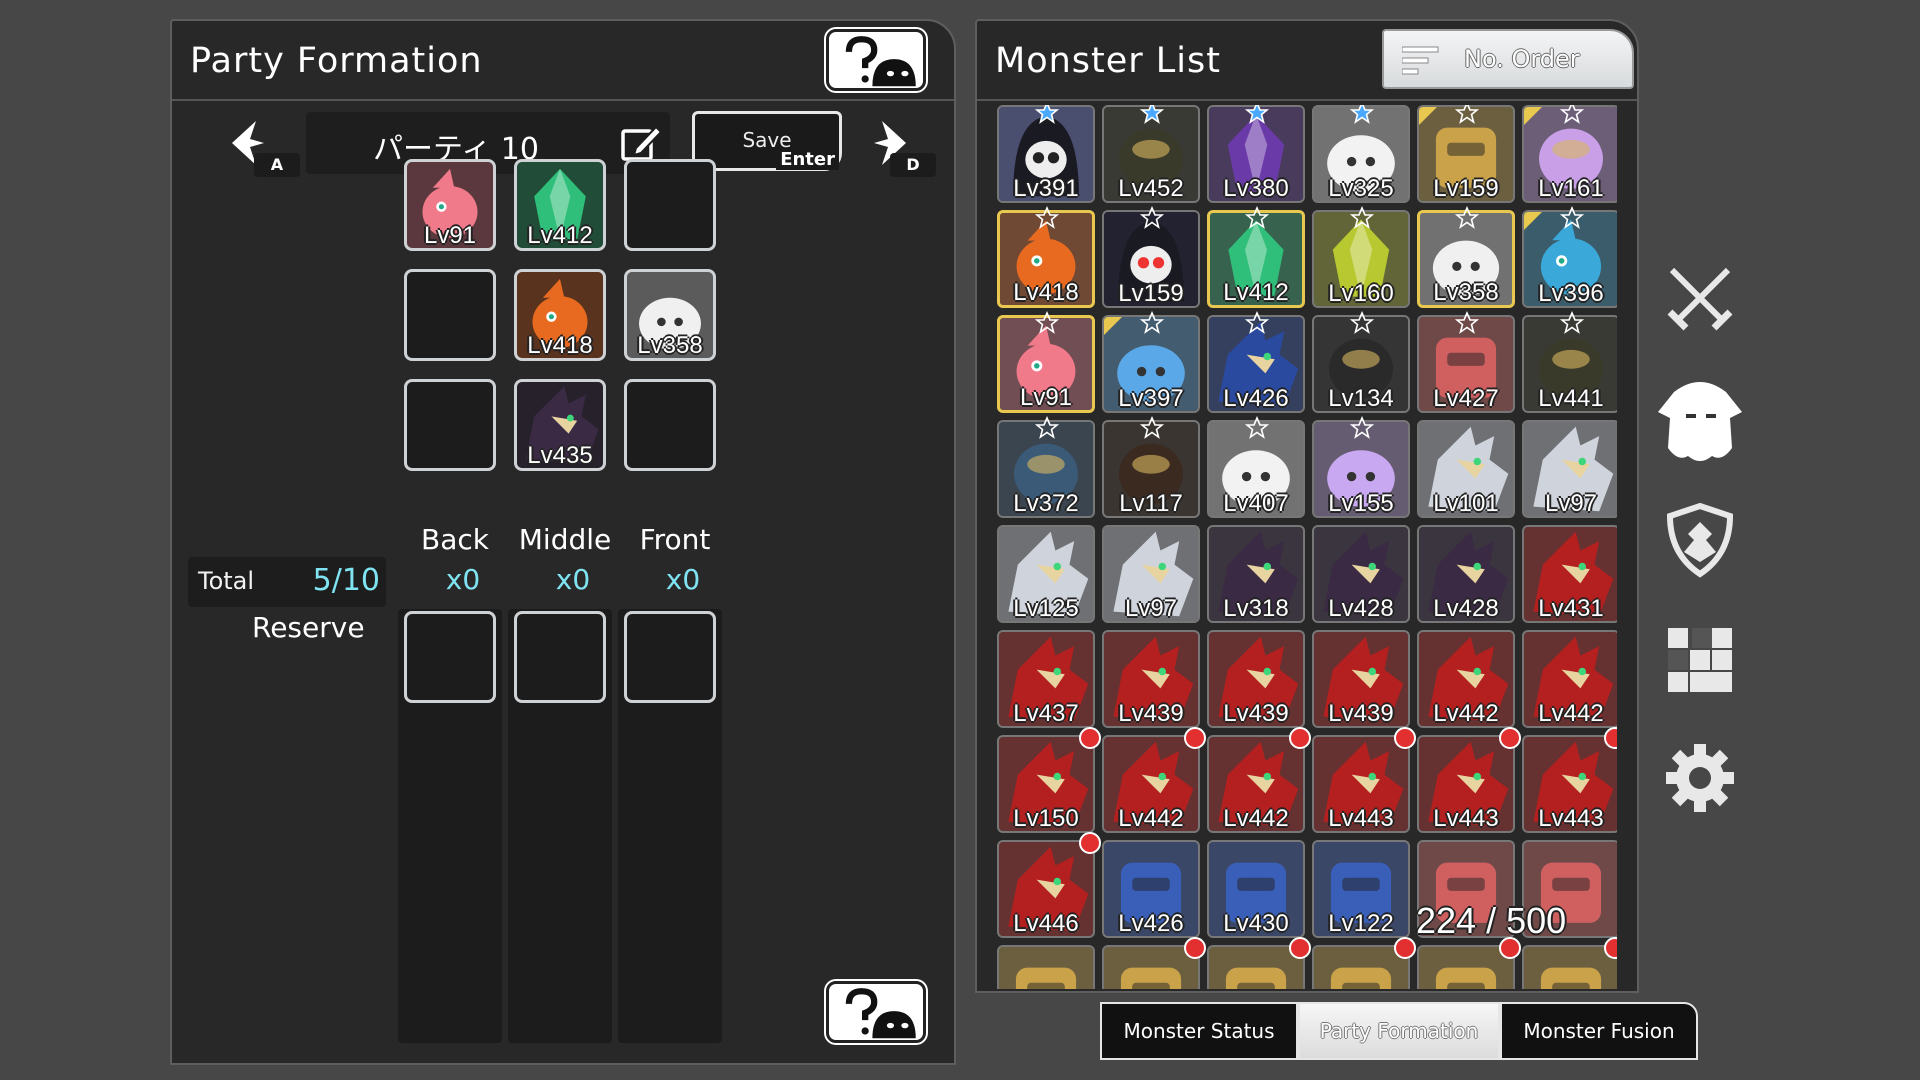 This screenshot has width=1920, height=1080. Describe the element at coordinates (1700, 778) in the screenshot. I see `gear-icon` at that location.